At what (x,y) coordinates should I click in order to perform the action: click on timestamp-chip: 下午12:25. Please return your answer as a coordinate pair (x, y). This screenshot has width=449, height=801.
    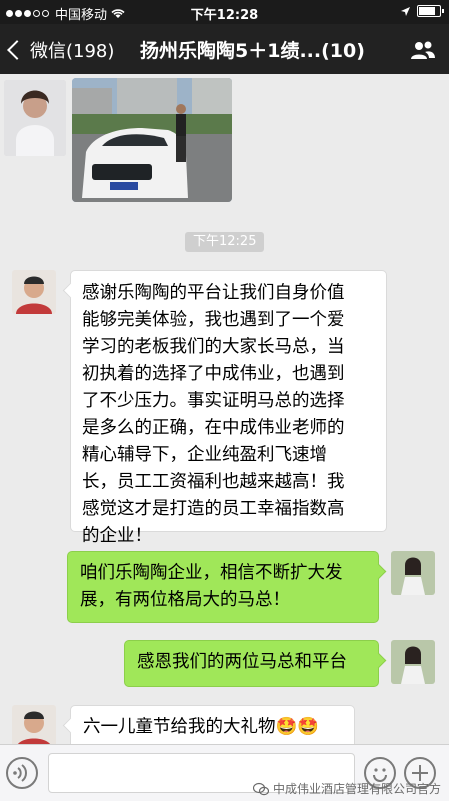
    Looking at the image, I should click on (225, 242).